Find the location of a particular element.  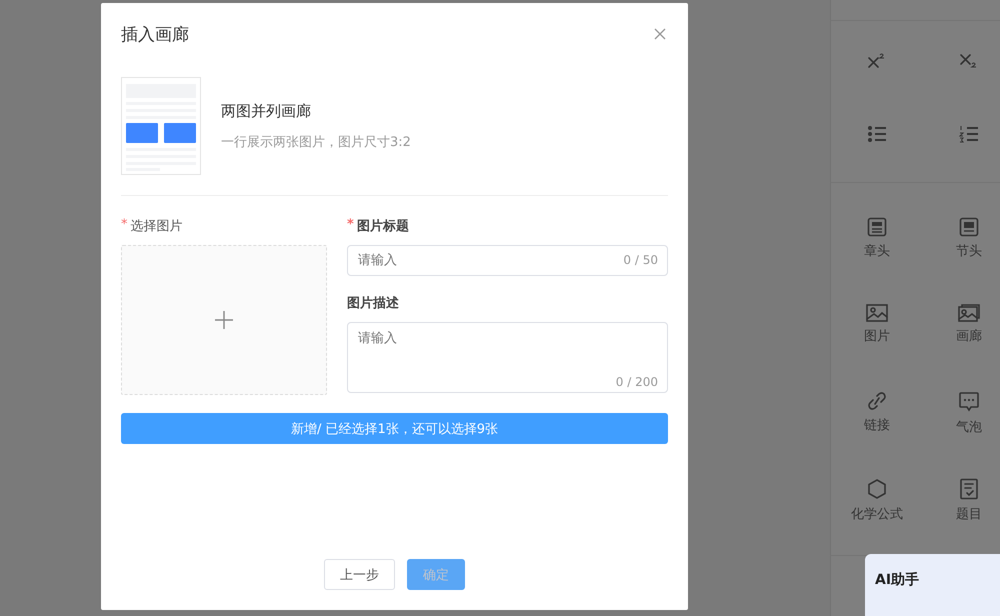

add-button: 新增/ 已经选择1张，还可以选择9张 is located at coordinates (394, 428).